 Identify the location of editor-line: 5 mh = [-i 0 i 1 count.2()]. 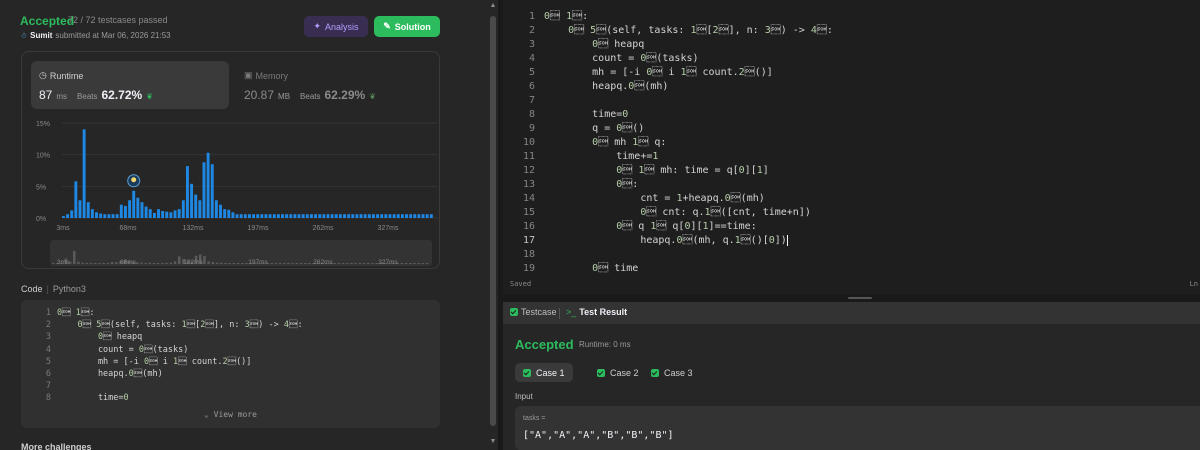
(851, 72).